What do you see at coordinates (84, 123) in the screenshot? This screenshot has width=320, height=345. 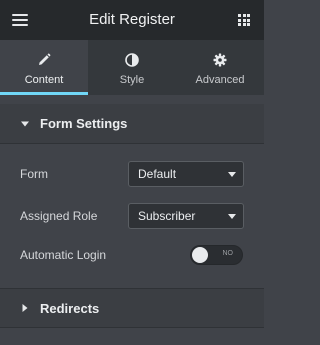 I see `form-settings-title: Form Settings` at bounding box center [84, 123].